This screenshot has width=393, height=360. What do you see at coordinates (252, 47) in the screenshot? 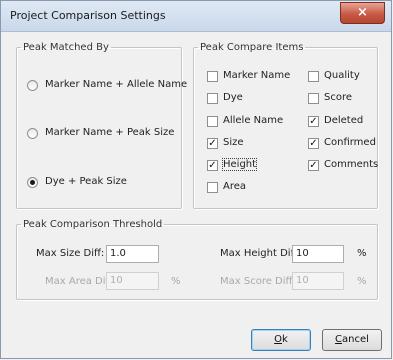
I see `peak-compare-items-legend: Peak Compare Items` at bounding box center [252, 47].